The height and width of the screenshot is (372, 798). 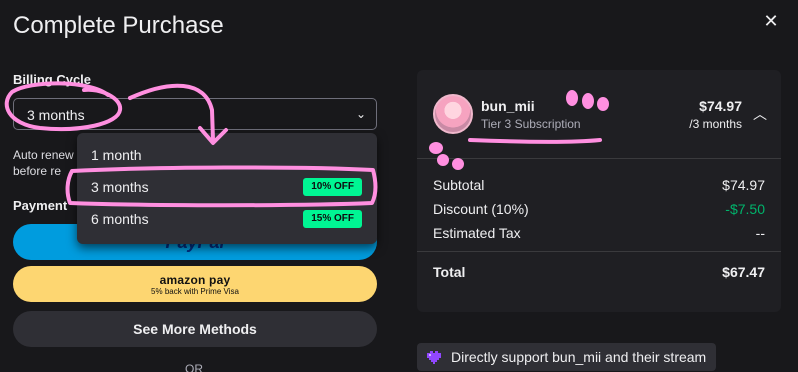 I want to click on billing-cycle-select: 3 months ⌄, so click(x=195, y=114).